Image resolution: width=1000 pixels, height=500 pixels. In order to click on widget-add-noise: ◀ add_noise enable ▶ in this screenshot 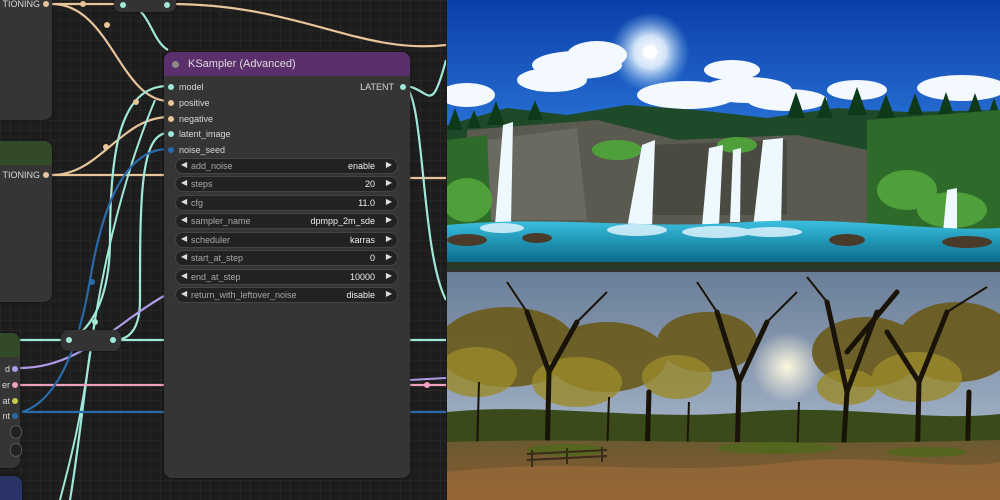, I will do `click(286, 166)`.